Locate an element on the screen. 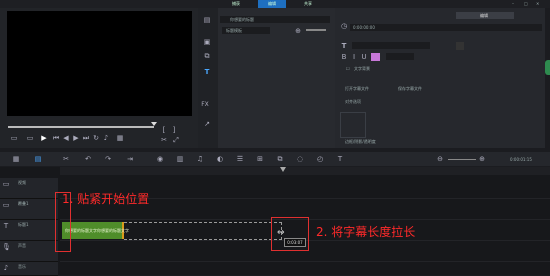 The height and width of the screenshot is (276, 550). end-icon: ⏭ is located at coordinates (86, 138).